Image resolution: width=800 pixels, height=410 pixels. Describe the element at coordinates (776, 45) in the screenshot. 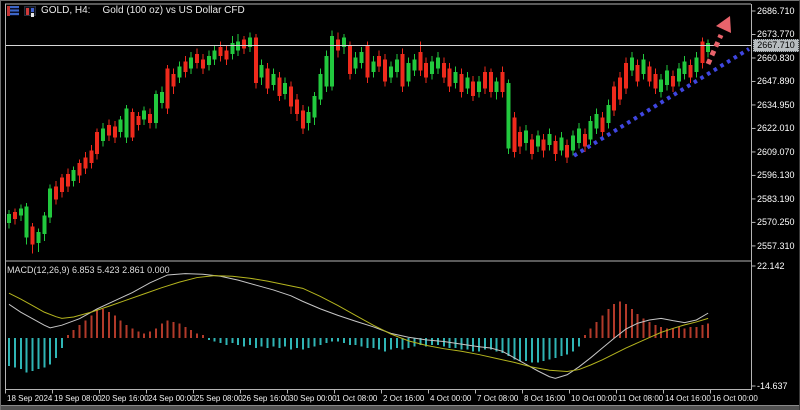

I see `current-price-tag: 2667.710` at that location.